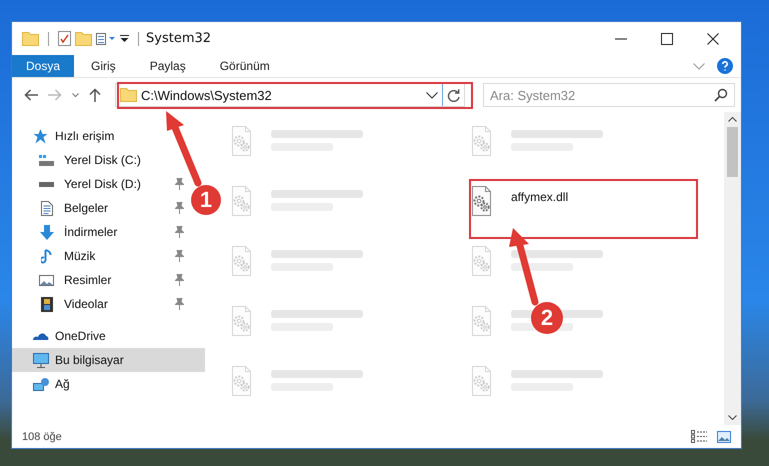 This screenshot has width=769, height=466. I want to click on document-icon, so click(46, 208).